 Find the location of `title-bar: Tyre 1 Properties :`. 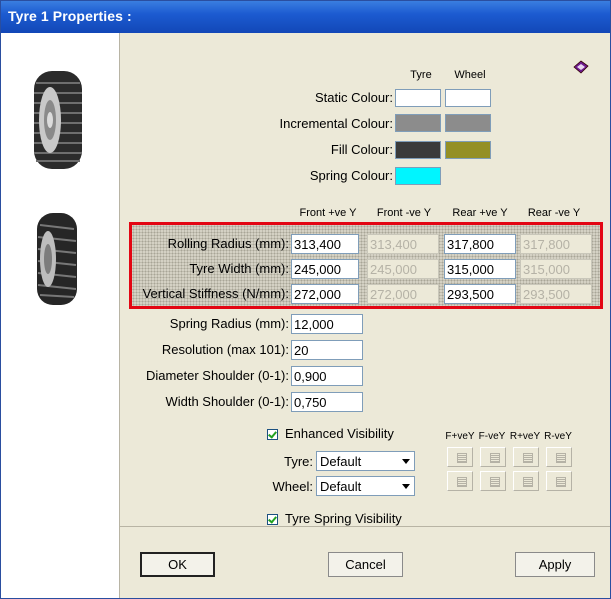

title-bar: Tyre 1 Properties : is located at coordinates (305, 17).